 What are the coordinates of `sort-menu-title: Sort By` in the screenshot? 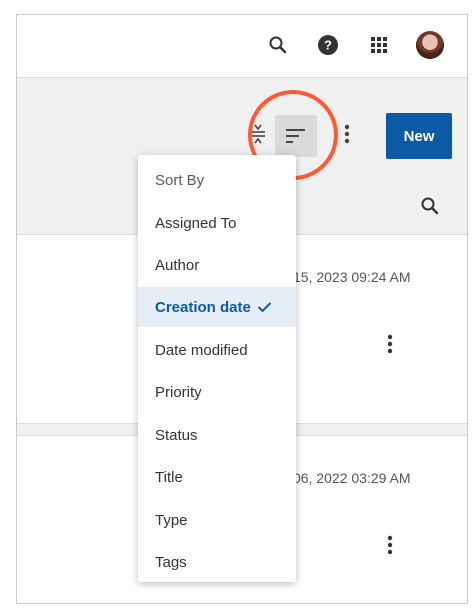 It's located at (180, 180).